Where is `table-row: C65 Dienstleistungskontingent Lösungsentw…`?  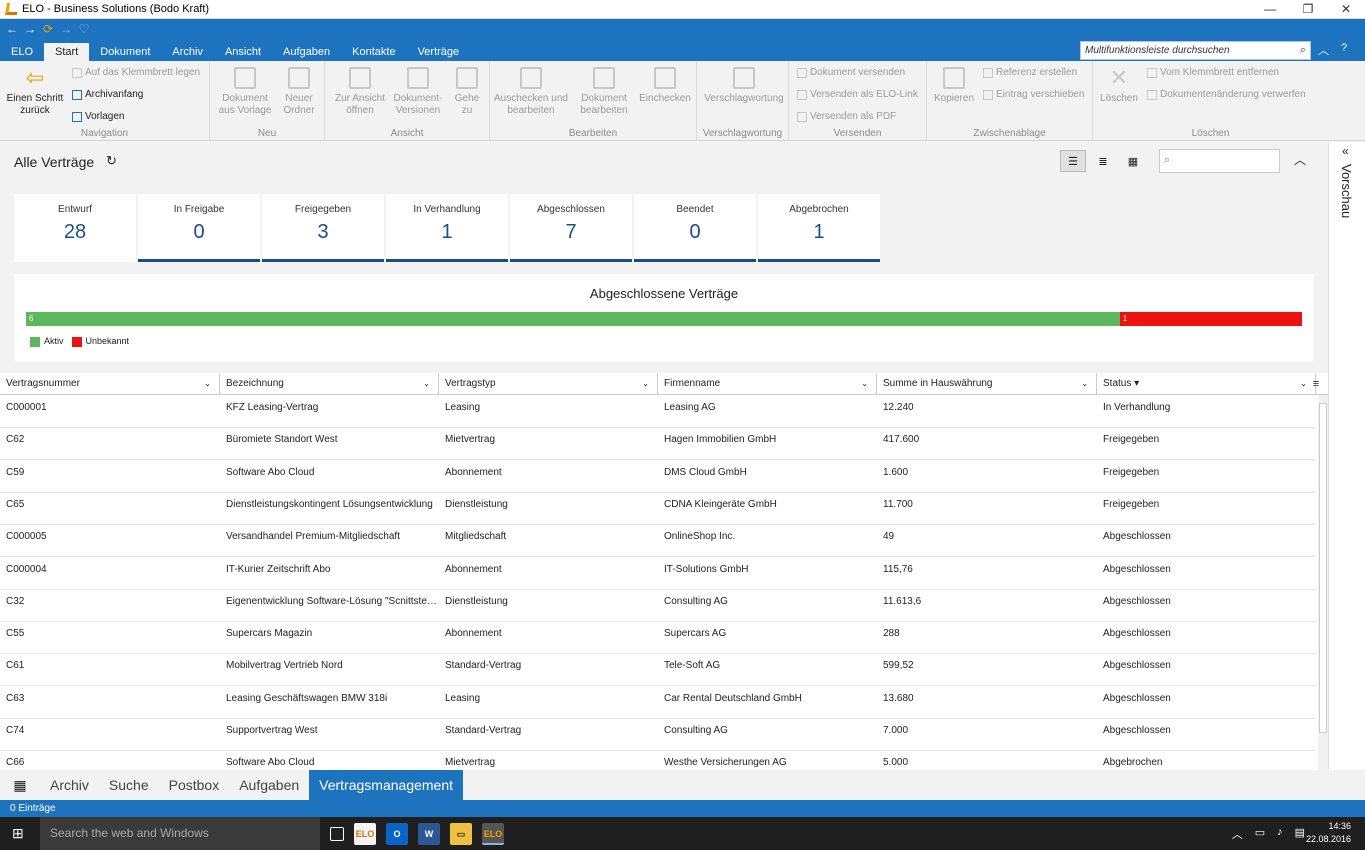
table-row: C65 Dienstleistungskontingent Lösungsentw… is located at coordinates (658, 509).